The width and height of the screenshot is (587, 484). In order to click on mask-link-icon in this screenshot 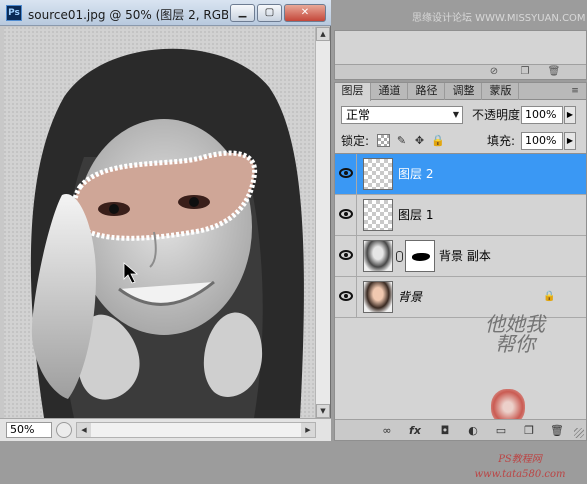, I will do `click(399, 256)`.